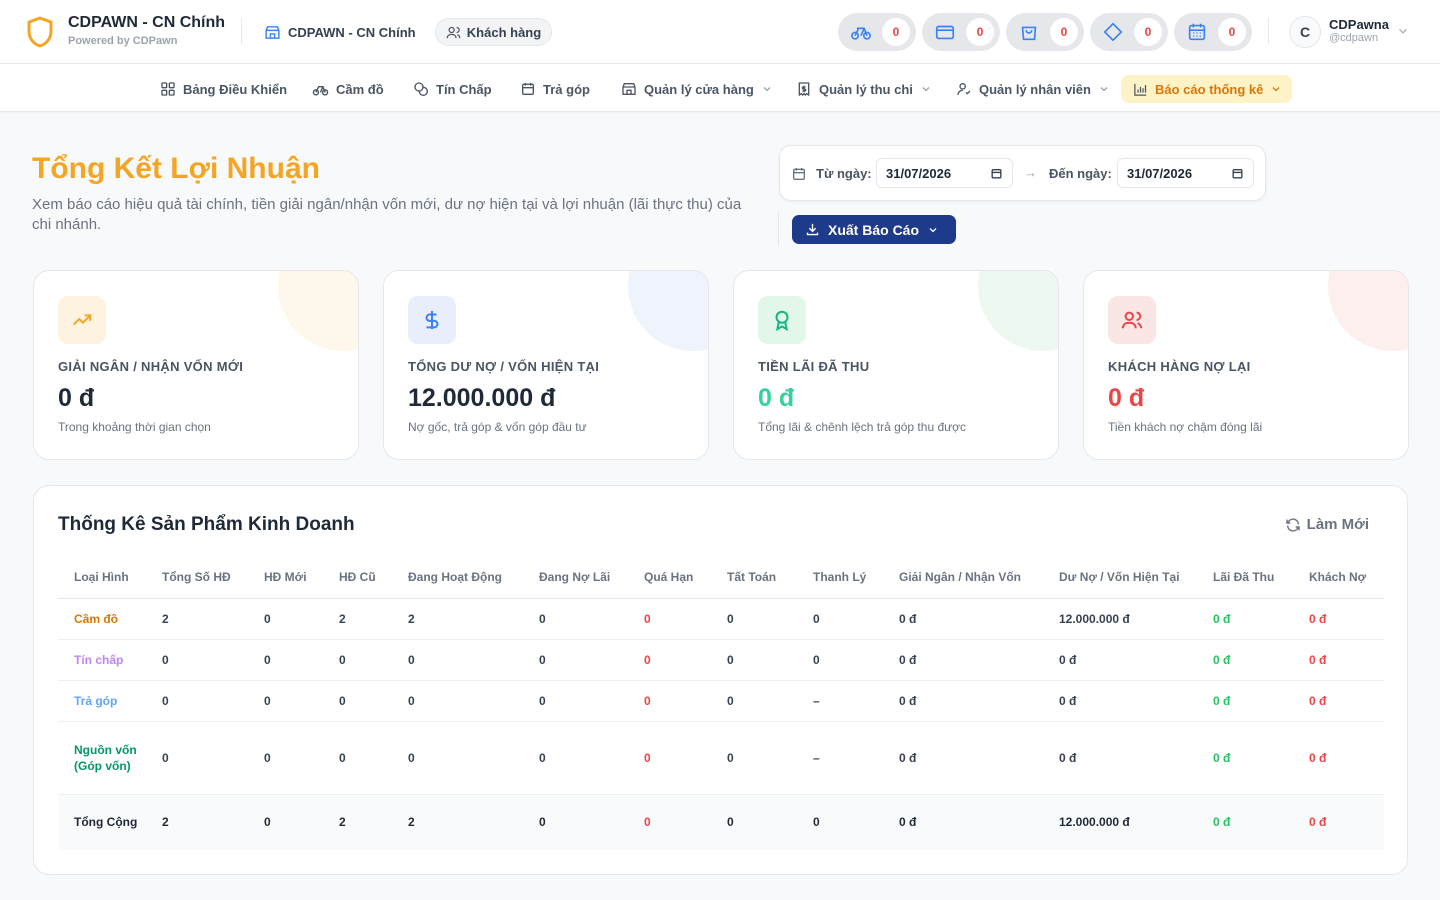 The width and height of the screenshot is (1440, 900). I want to click on bicycle-icon, so click(861, 33).